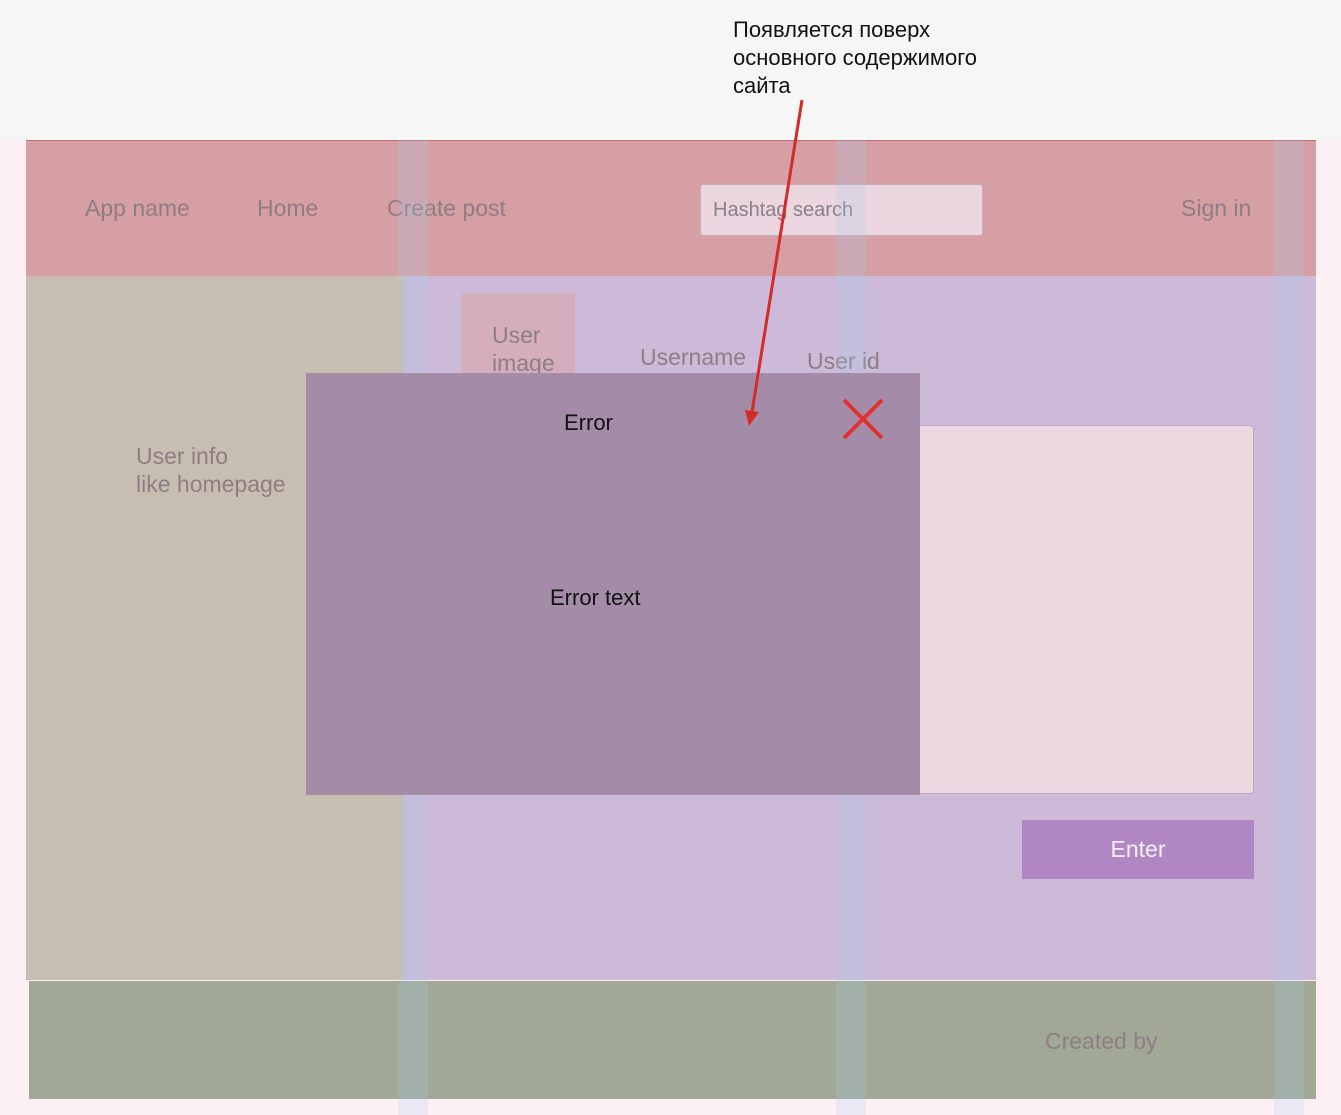 Image resolution: width=1341 pixels, height=1115 pixels. What do you see at coordinates (762, 85) in the screenshot?
I see `annotation-line-3: сайта` at bounding box center [762, 85].